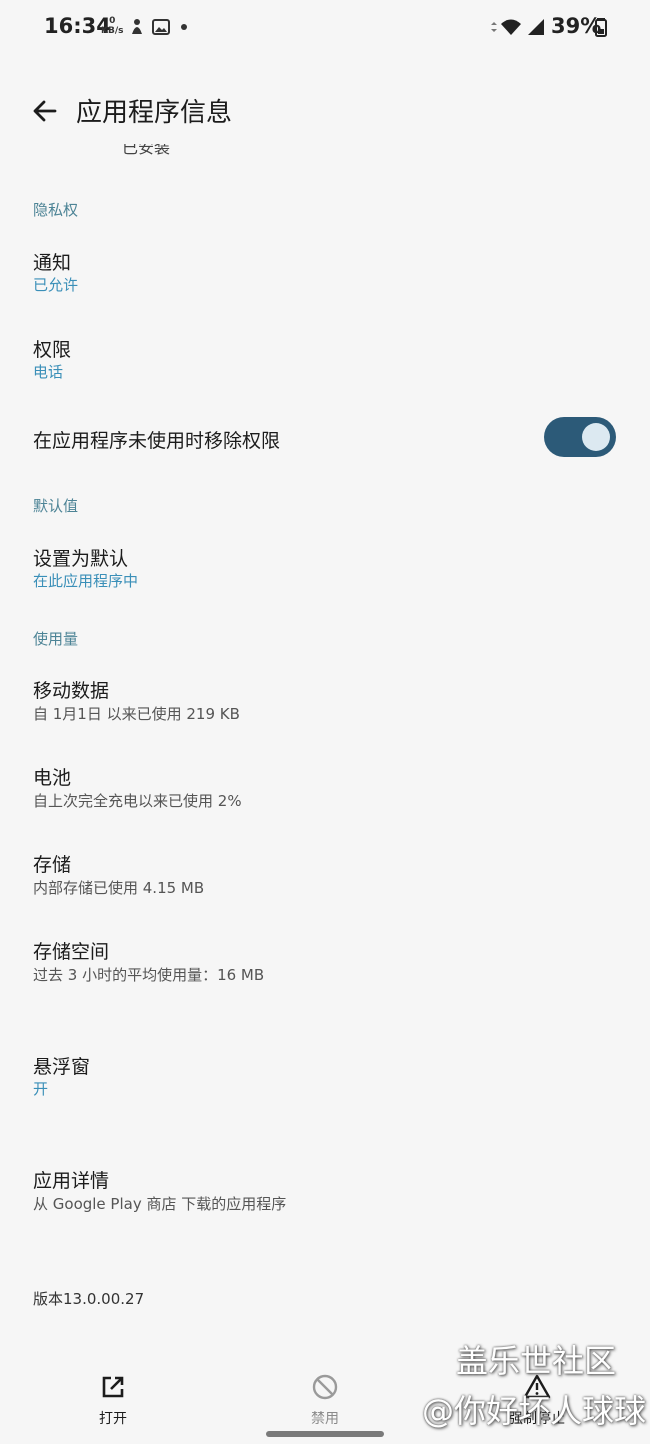  I want to click on permissions-item: 权限 电话, so click(325, 357).